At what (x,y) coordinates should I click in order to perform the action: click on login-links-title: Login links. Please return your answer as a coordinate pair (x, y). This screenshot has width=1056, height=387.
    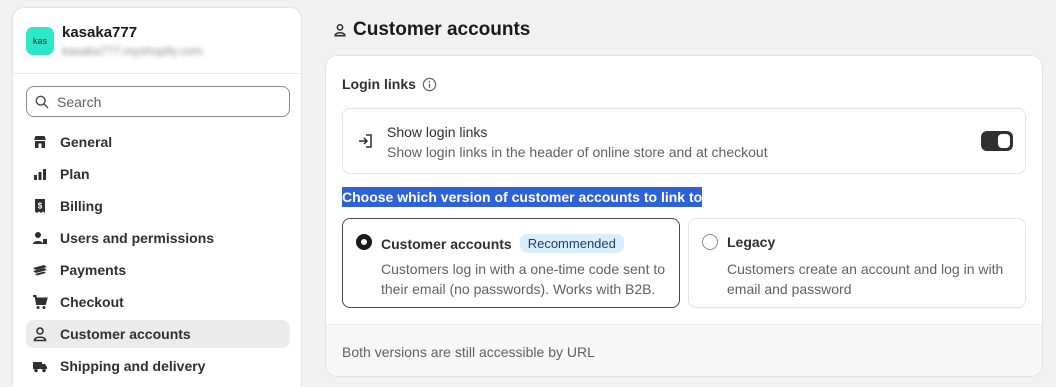
    Looking at the image, I should click on (379, 84).